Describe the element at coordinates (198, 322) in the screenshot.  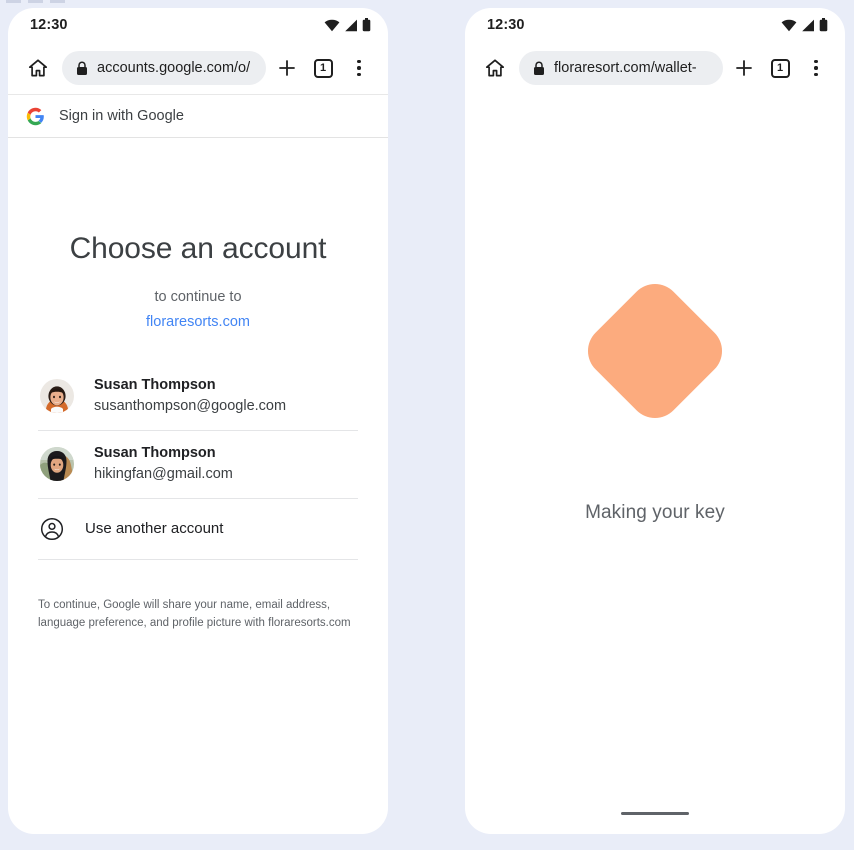
I see `target-domain-link: floraresorts.com` at that location.